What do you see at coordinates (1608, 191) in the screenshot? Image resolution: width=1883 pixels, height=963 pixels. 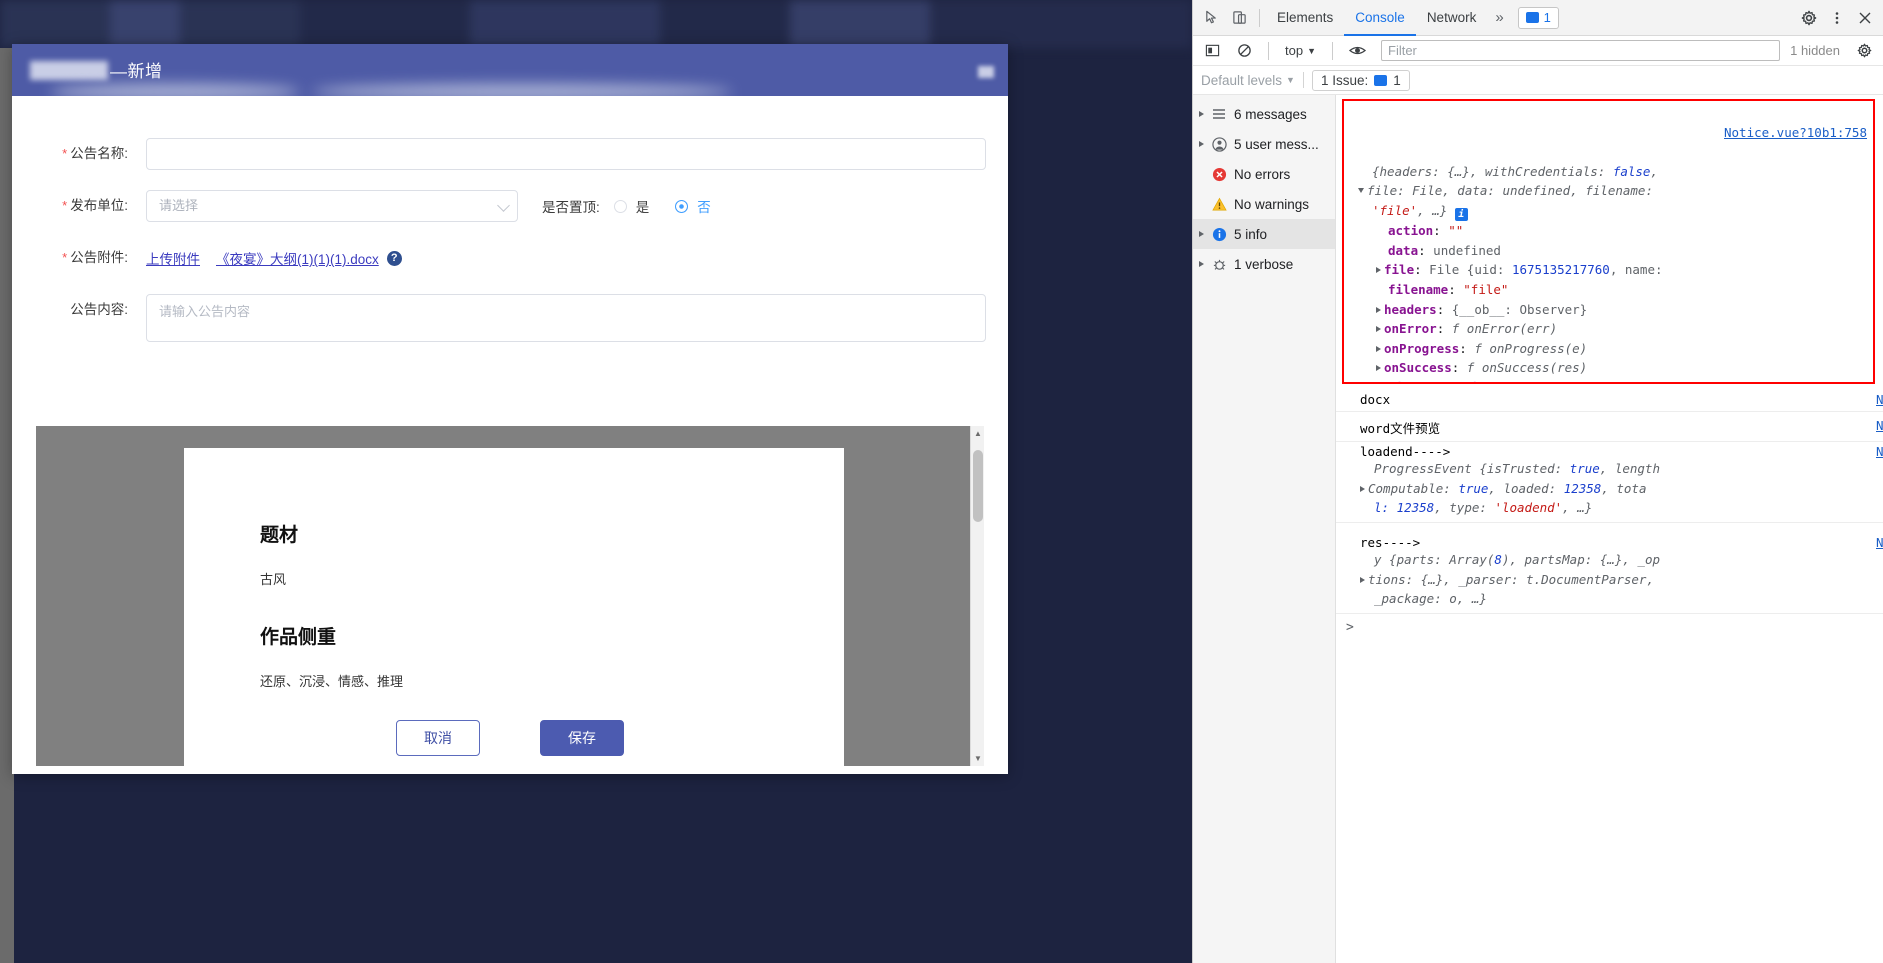 I see `log-line: file: File, data: undefined, filename:` at bounding box center [1608, 191].